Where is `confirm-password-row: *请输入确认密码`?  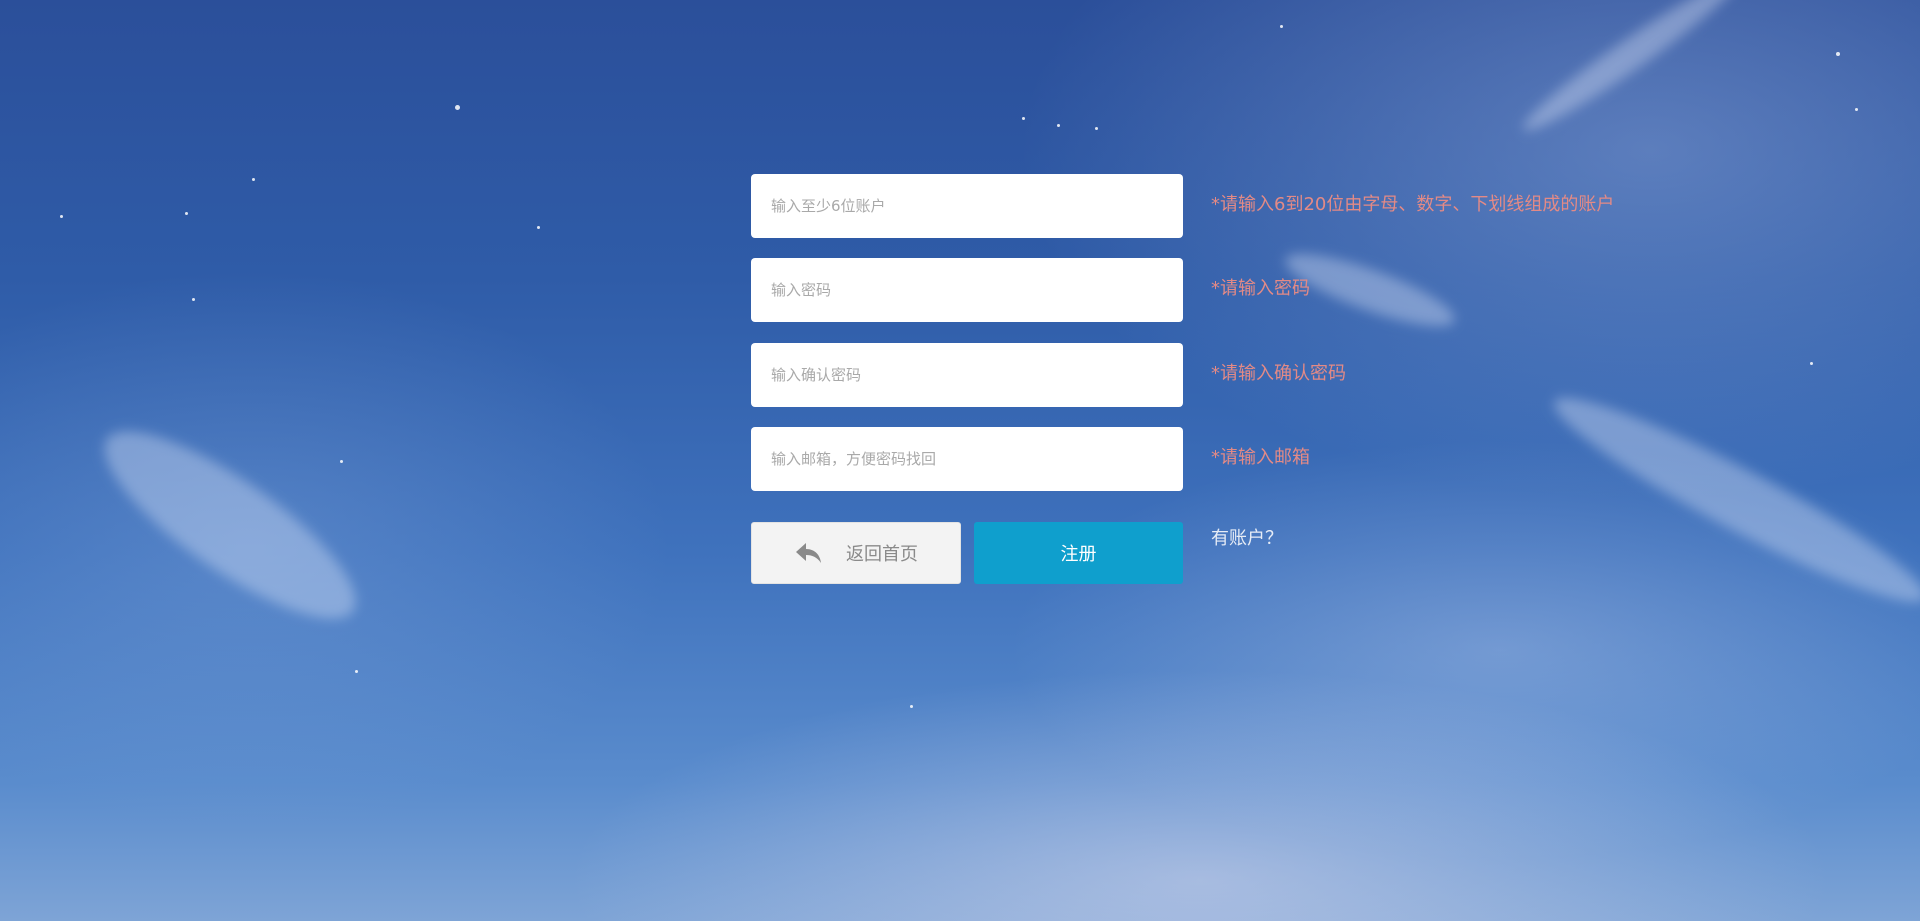 confirm-password-row: *请输入确认密码 is located at coordinates (1251, 375).